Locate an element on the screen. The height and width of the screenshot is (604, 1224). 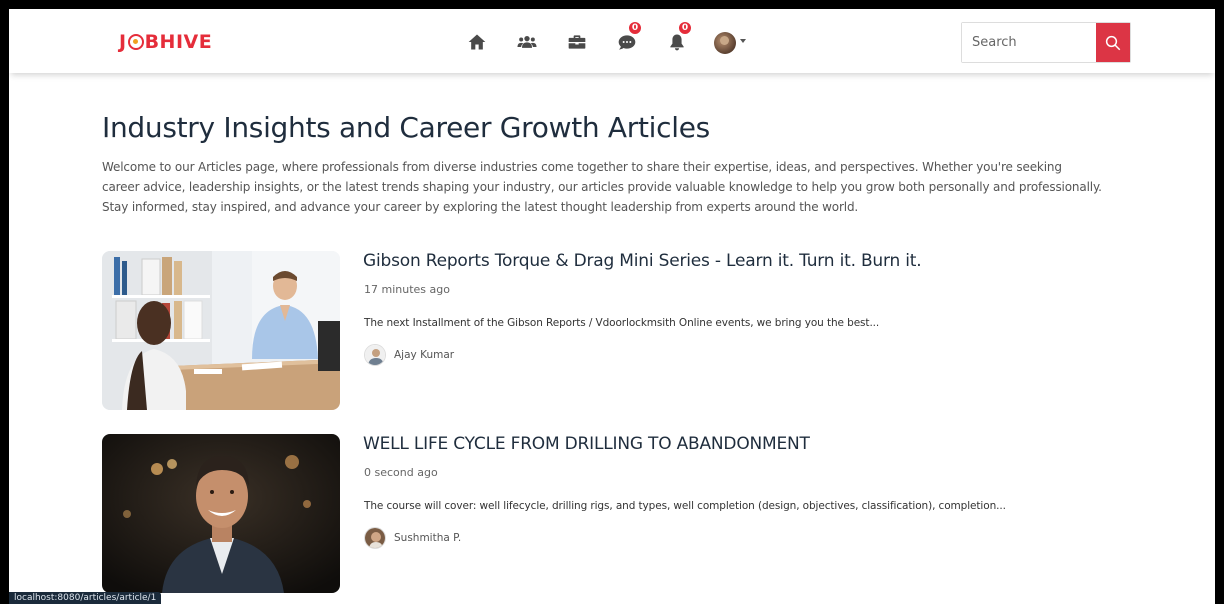
search-box is located at coordinates (1046, 42).